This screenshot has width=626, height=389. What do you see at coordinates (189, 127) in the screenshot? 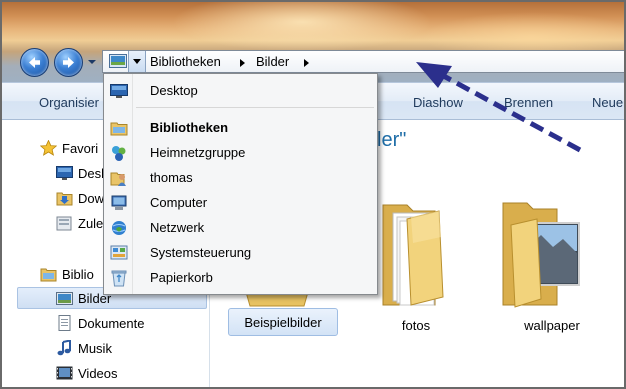
I see `menu-item-label: Bibliotheken` at bounding box center [189, 127].